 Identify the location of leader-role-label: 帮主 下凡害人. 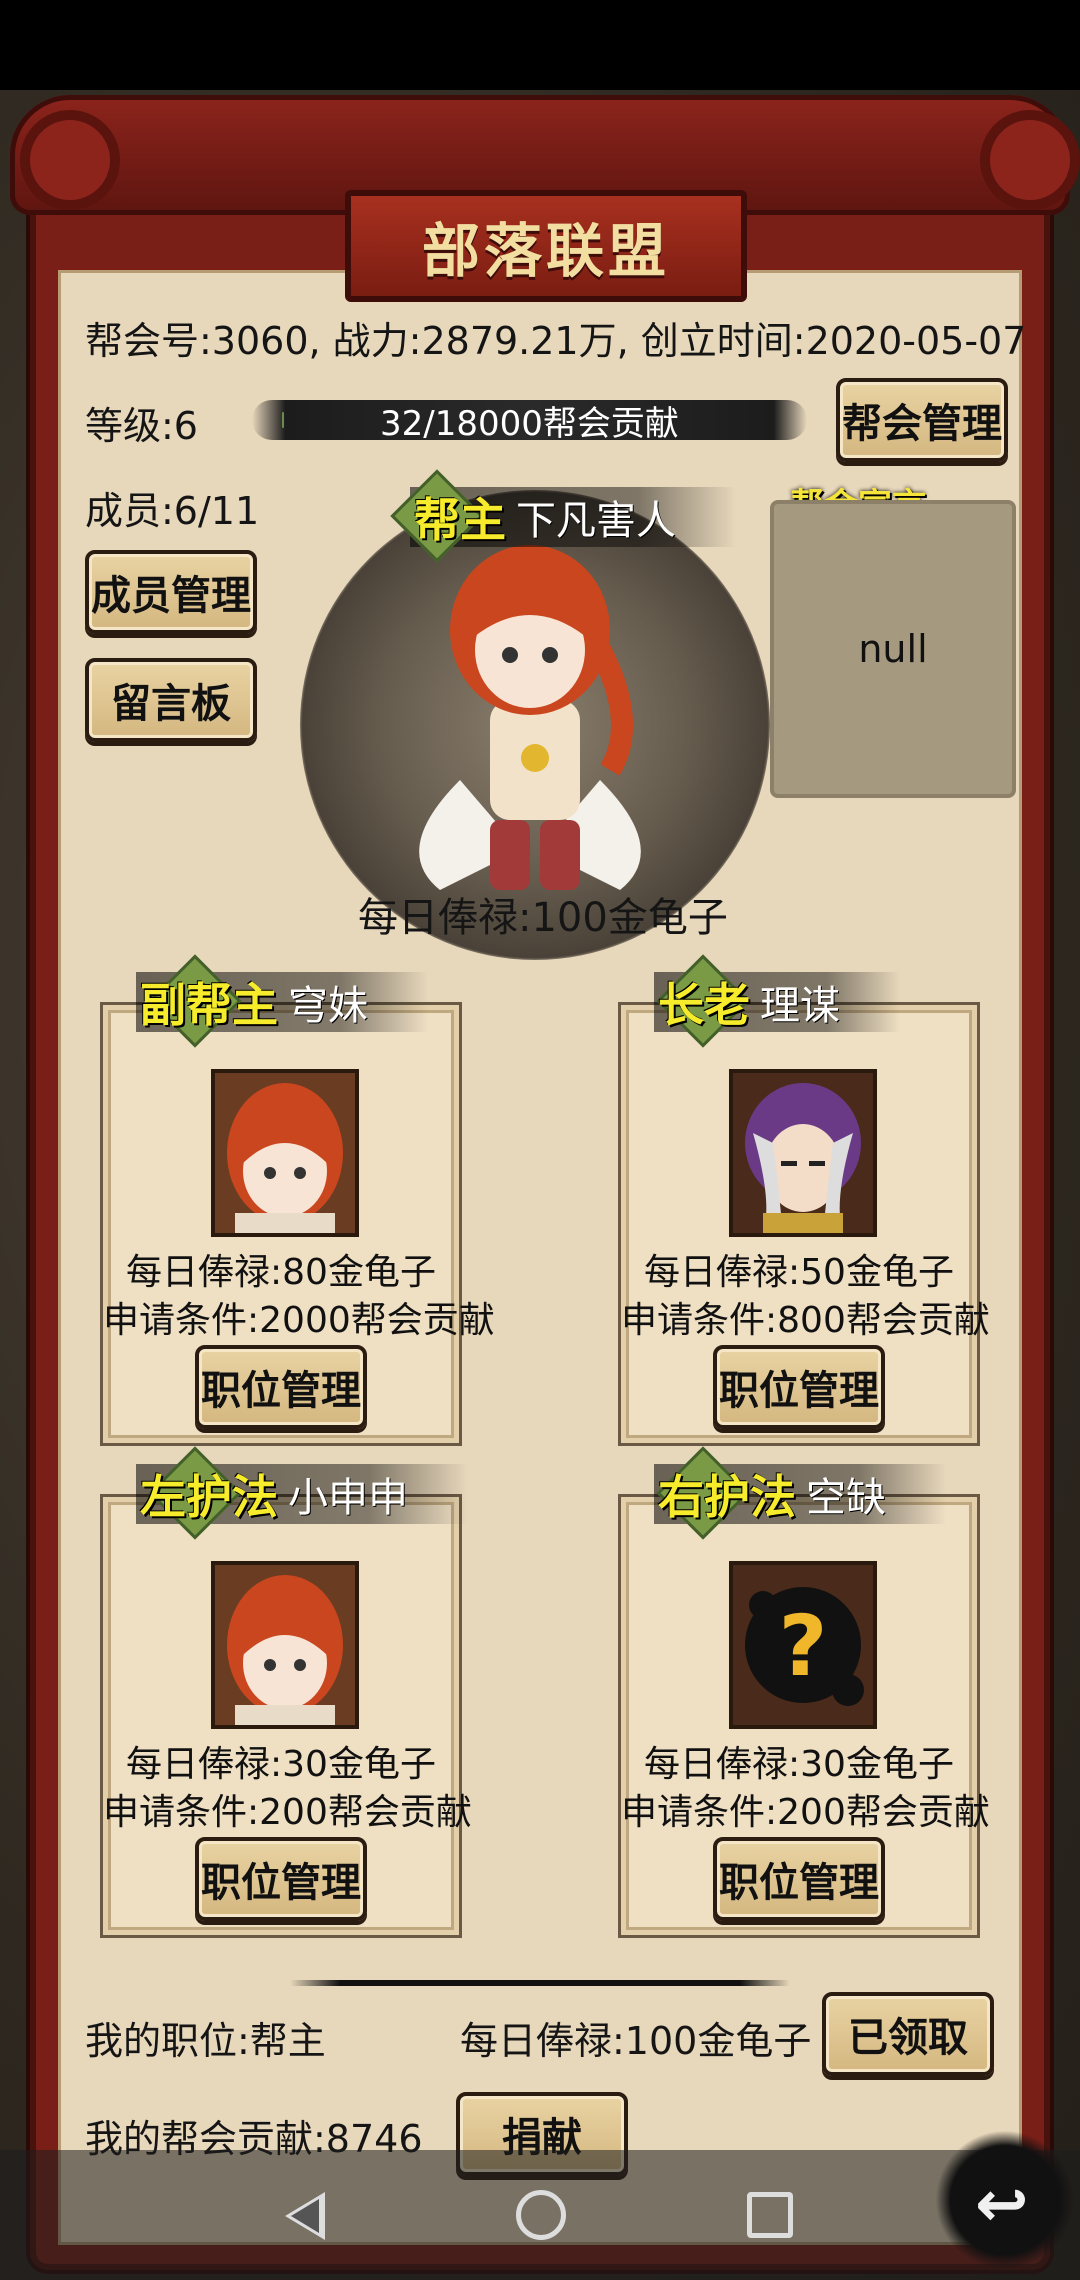
(563, 516).